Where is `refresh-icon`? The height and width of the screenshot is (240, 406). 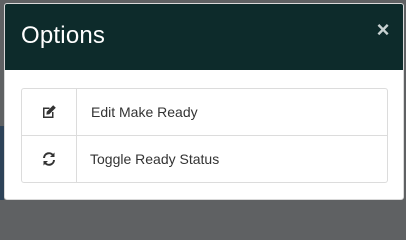 refresh-icon is located at coordinates (49, 159).